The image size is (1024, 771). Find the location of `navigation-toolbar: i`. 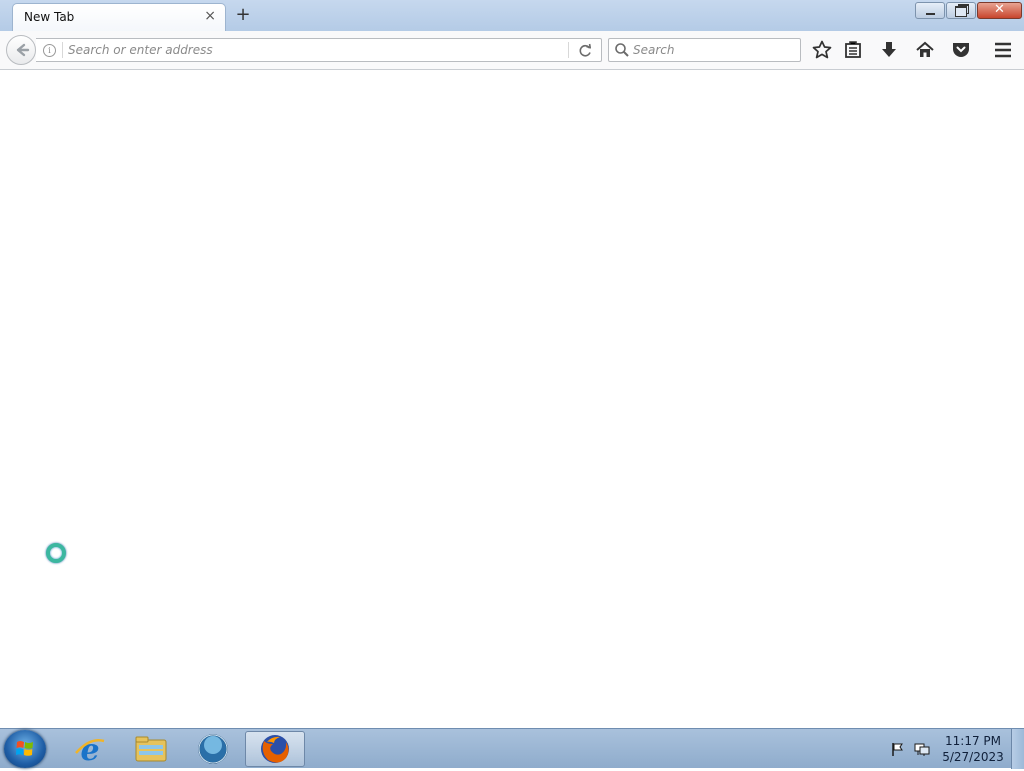

navigation-toolbar: i is located at coordinates (512, 50).